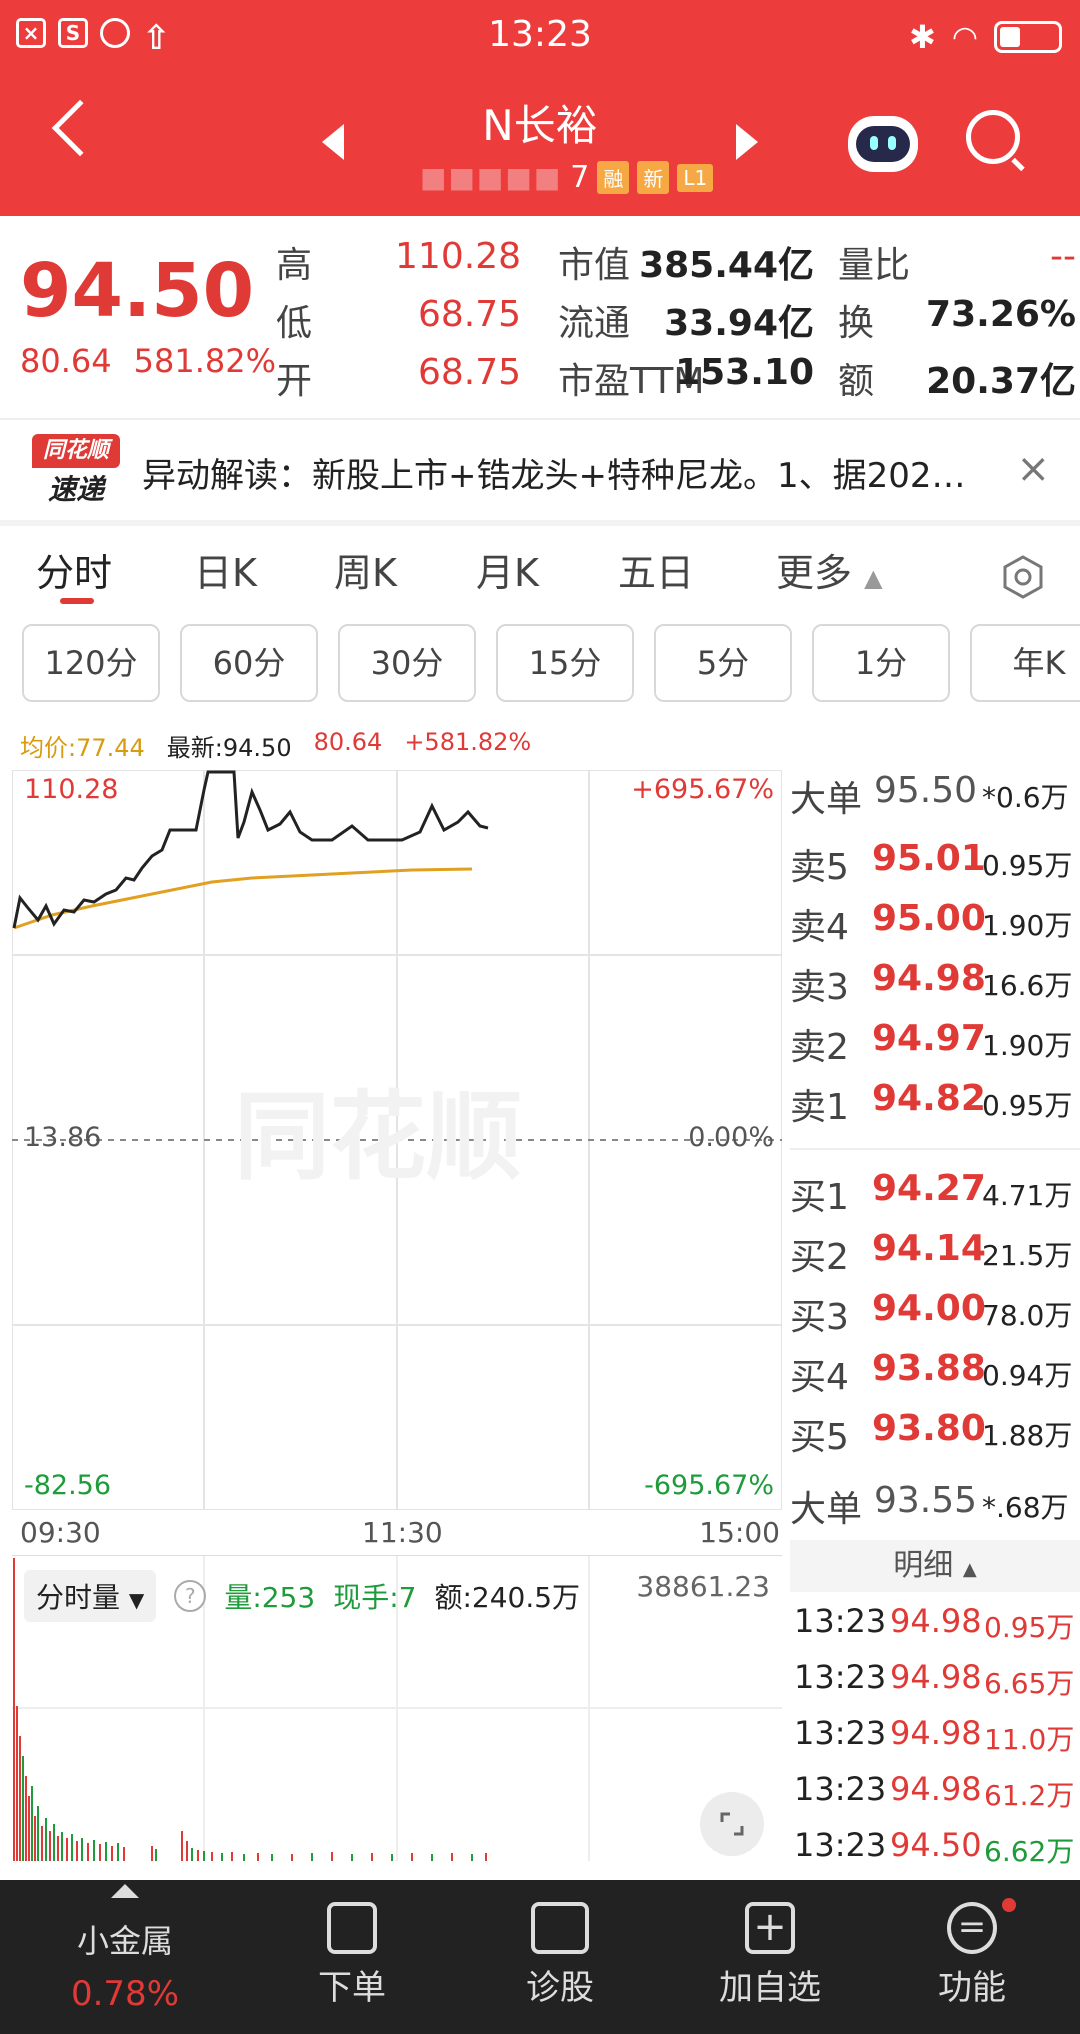 The image size is (1080, 2034). Describe the element at coordinates (1025, 663) in the screenshot. I see `interval-year-k: 年K` at that location.